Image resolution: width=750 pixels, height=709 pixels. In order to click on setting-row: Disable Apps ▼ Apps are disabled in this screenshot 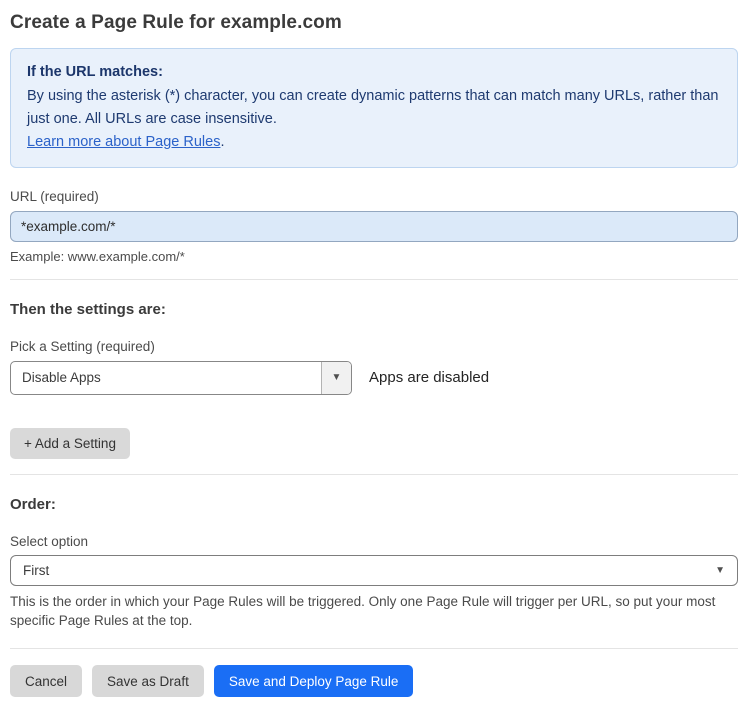, I will do `click(374, 377)`.